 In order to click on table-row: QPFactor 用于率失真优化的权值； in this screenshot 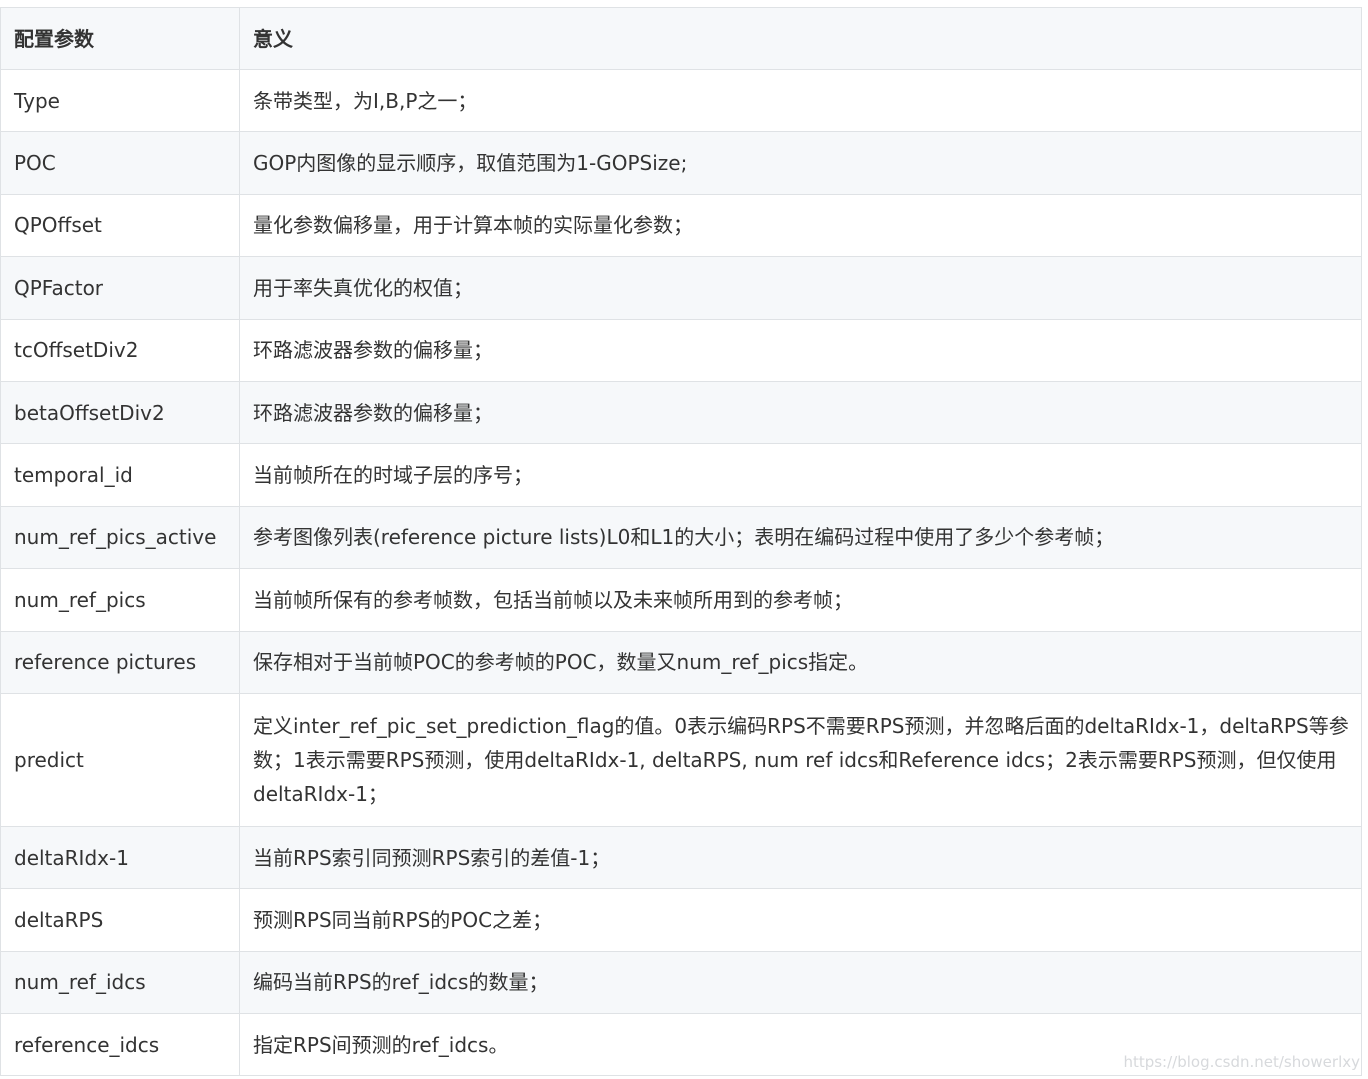, I will do `click(681, 288)`.